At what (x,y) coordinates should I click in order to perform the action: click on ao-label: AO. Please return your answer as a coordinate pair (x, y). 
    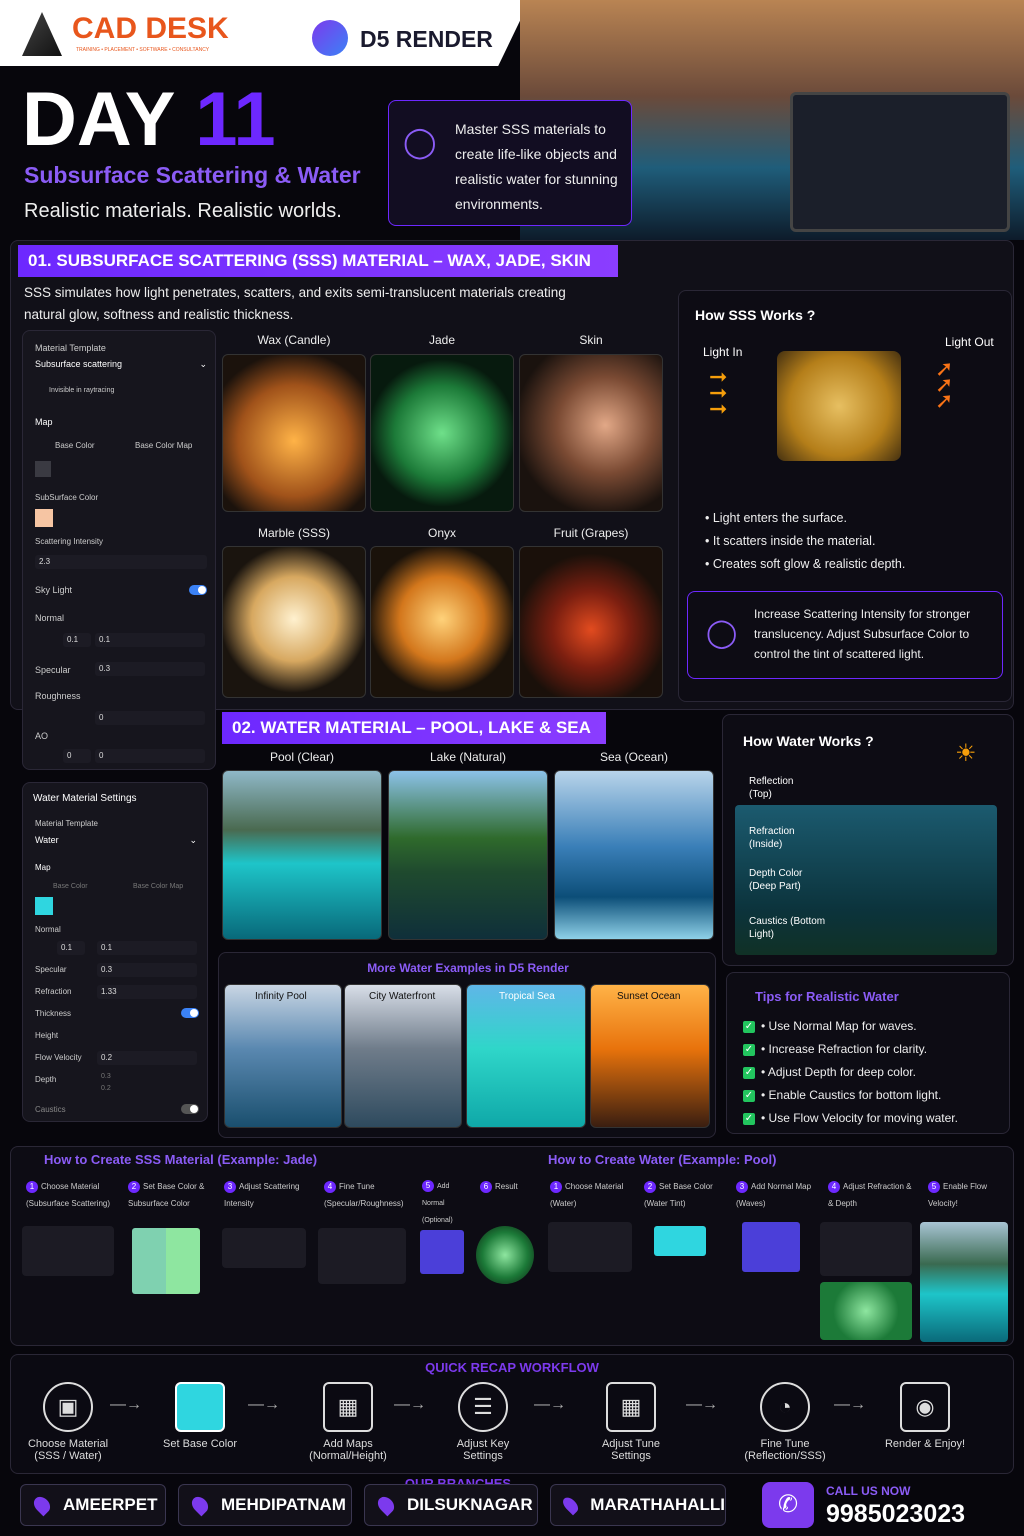
    Looking at the image, I should click on (42, 736).